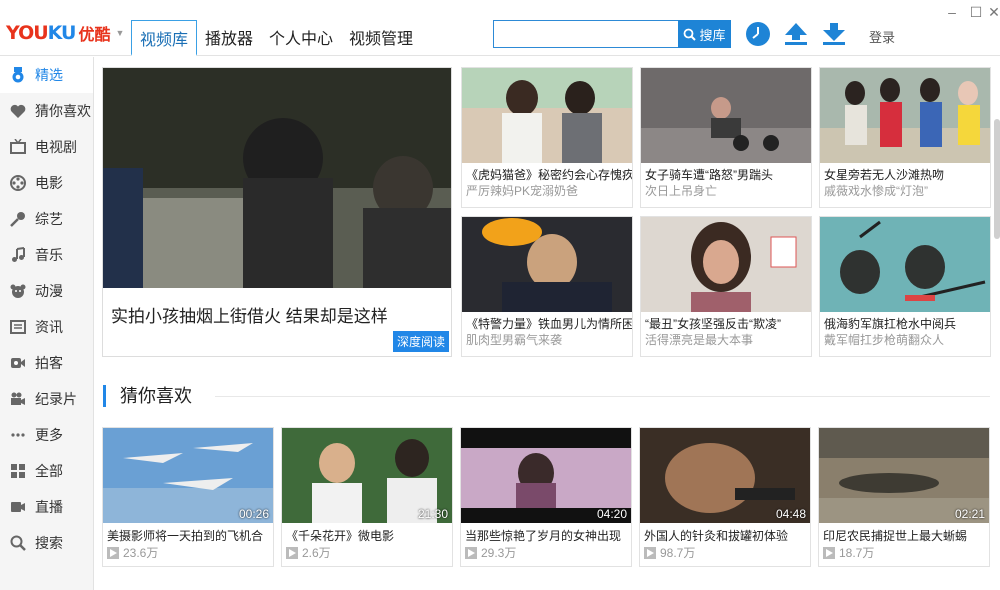  Describe the element at coordinates (46, 291) in the screenshot. I see `sidebar-item-anime: 动漫` at that location.